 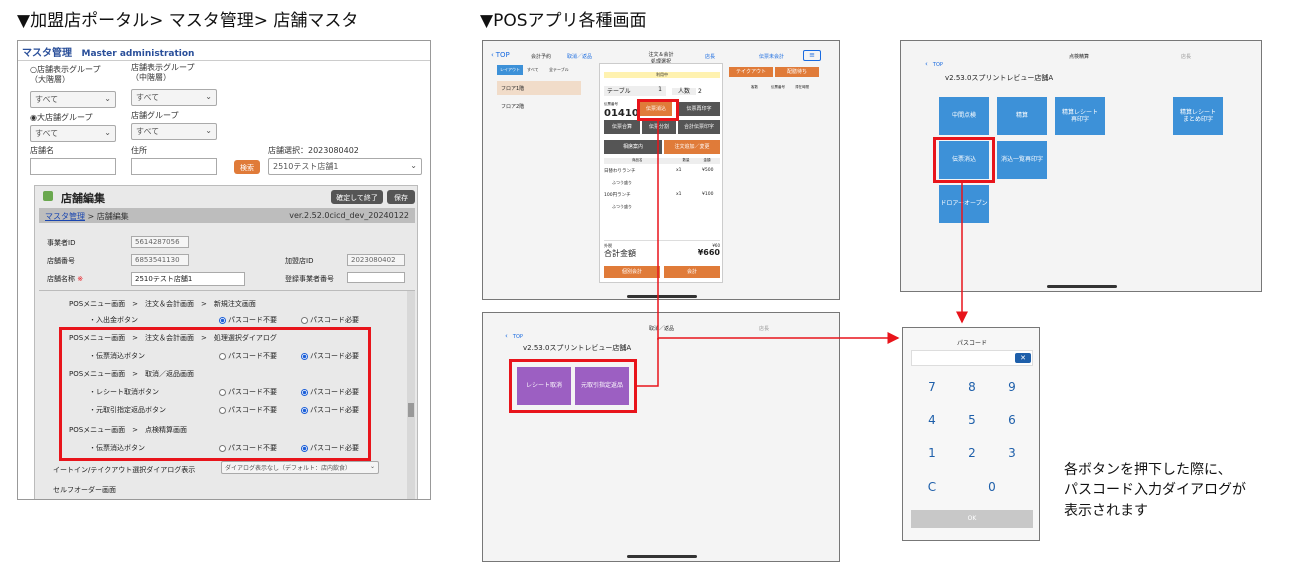 I want to click on connector-arrows, so click(x=802, y=253).